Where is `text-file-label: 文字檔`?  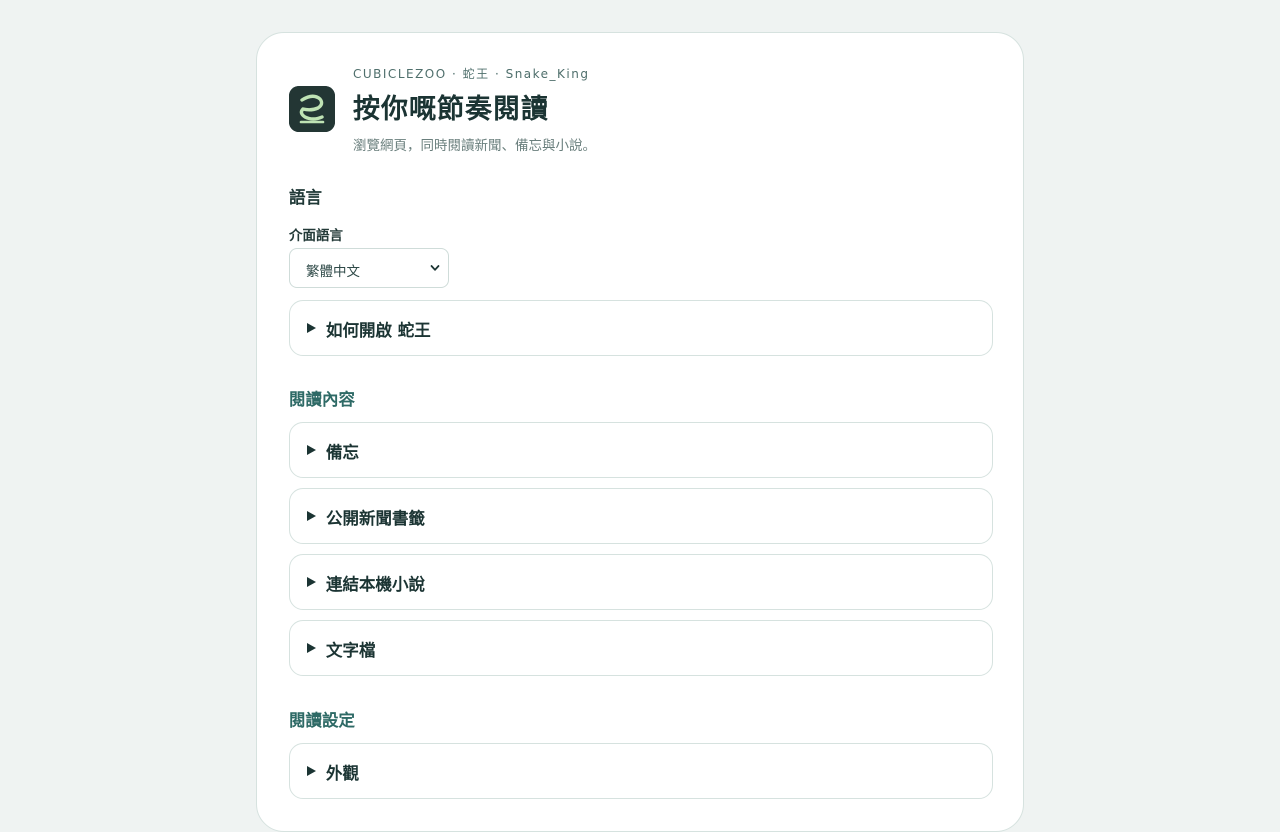 text-file-label: 文字檔 is located at coordinates (351, 650).